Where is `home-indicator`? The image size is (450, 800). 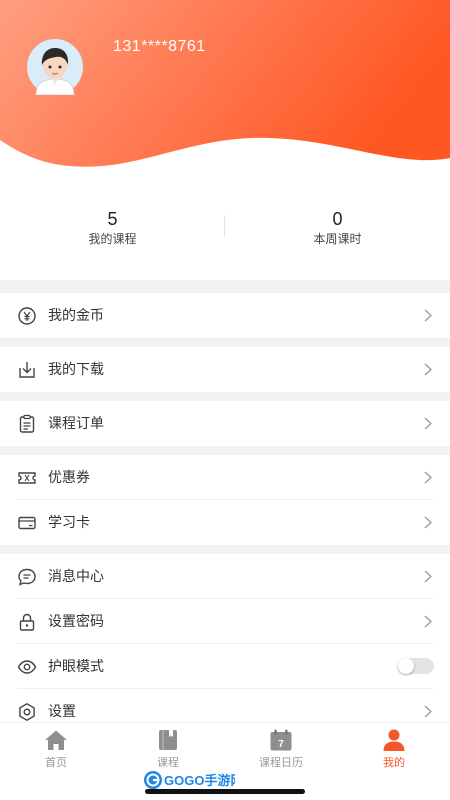 home-indicator is located at coordinates (225, 791).